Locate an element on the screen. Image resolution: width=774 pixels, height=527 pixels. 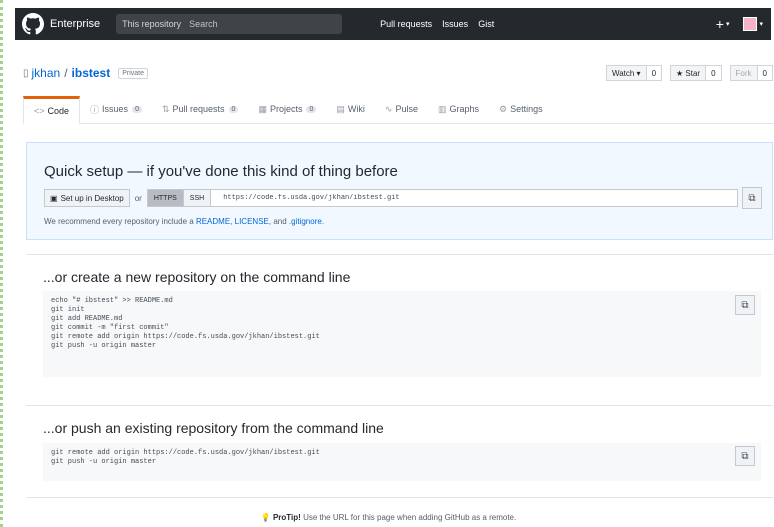
repo-owner-link: jkhan is located at coordinates (46, 73).